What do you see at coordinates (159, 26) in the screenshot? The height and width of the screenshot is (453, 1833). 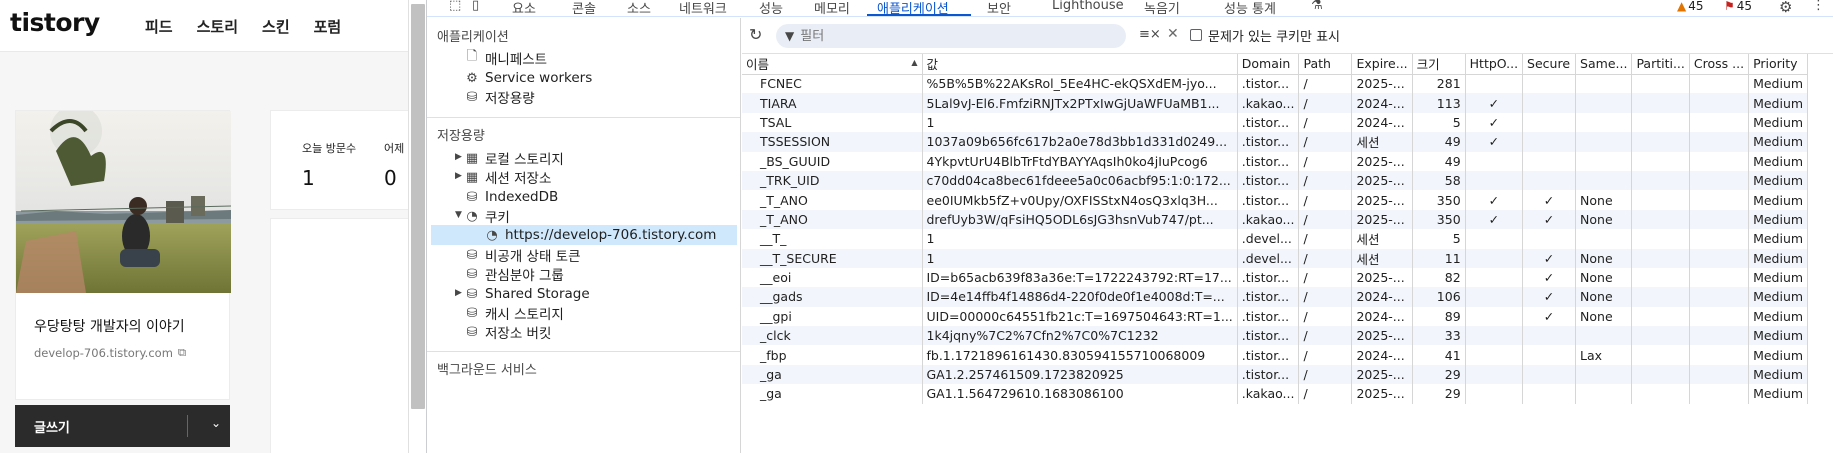 I see `nav-feed: 피드` at bounding box center [159, 26].